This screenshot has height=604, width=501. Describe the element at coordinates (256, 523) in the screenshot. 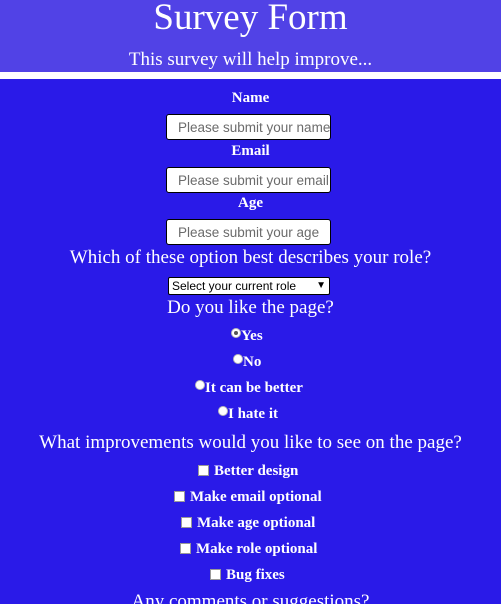

I see `checkbox-label: Make age optional` at that location.